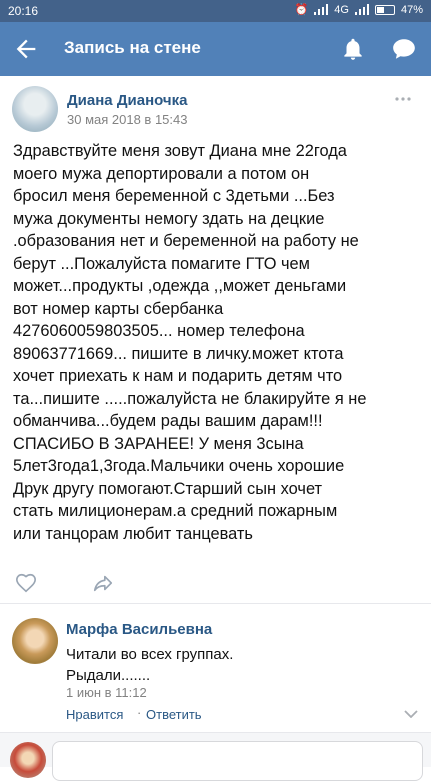 This screenshot has width=431, height=781. I want to click on comment-input, so click(237, 761).